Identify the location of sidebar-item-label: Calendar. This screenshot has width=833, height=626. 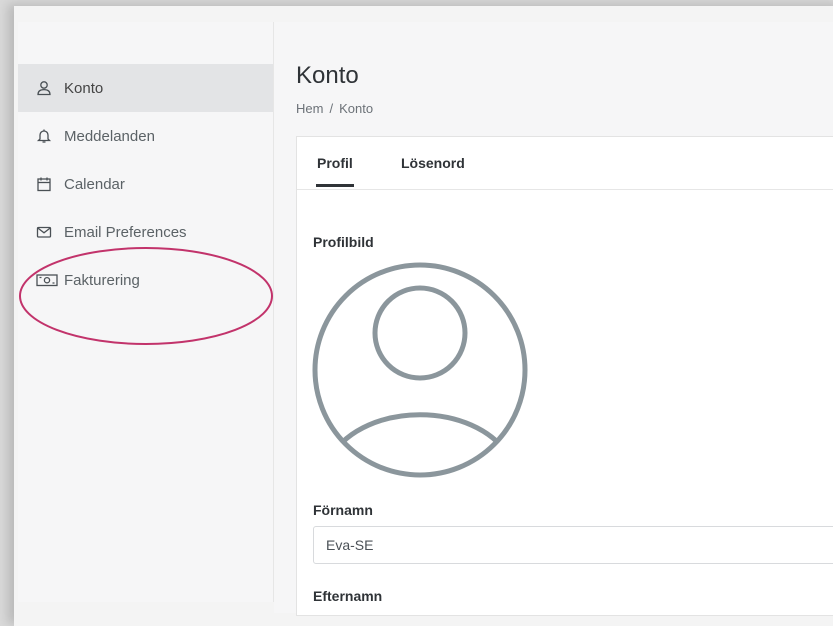
(94, 184).